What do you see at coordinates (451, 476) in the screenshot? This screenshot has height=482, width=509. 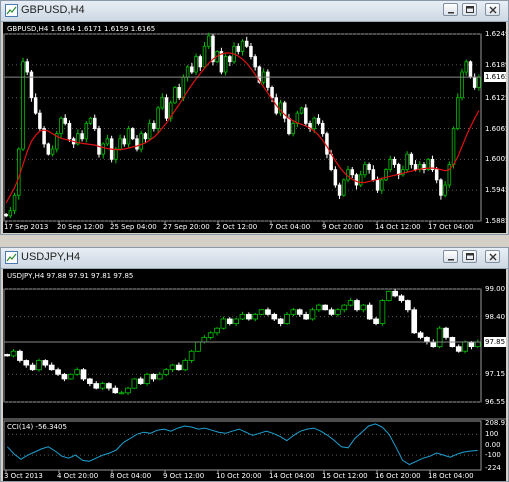 I see `x-tick-label: 18 Oct 04:00` at bounding box center [451, 476].